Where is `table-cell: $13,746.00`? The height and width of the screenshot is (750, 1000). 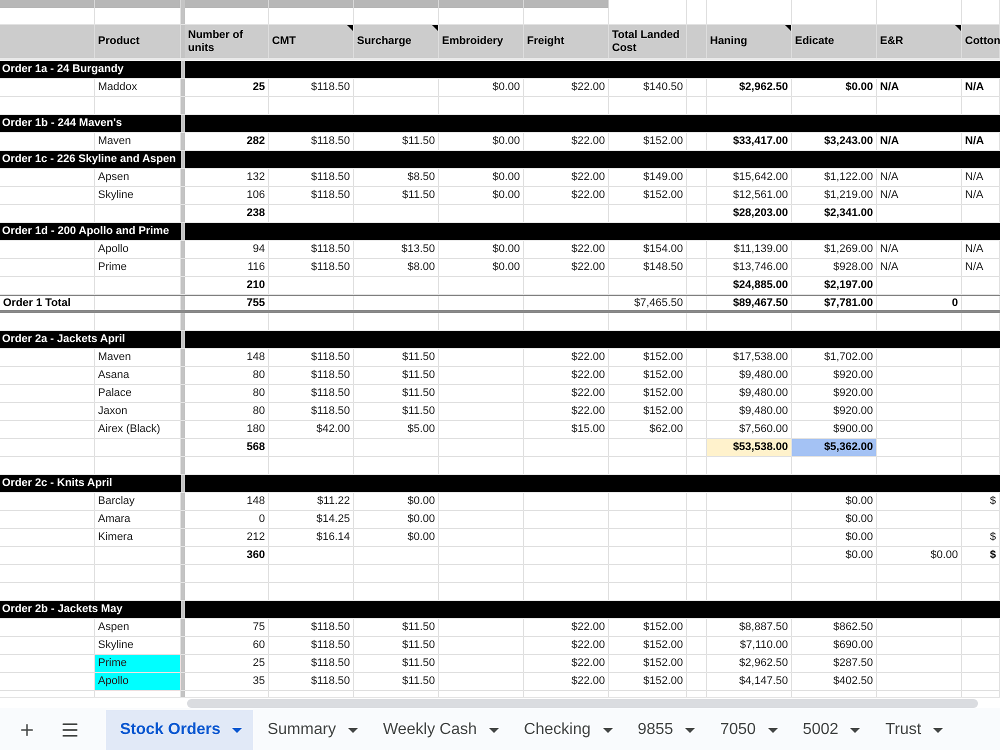
table-cell: $13,746.00 is located at coordinates (749, 267).